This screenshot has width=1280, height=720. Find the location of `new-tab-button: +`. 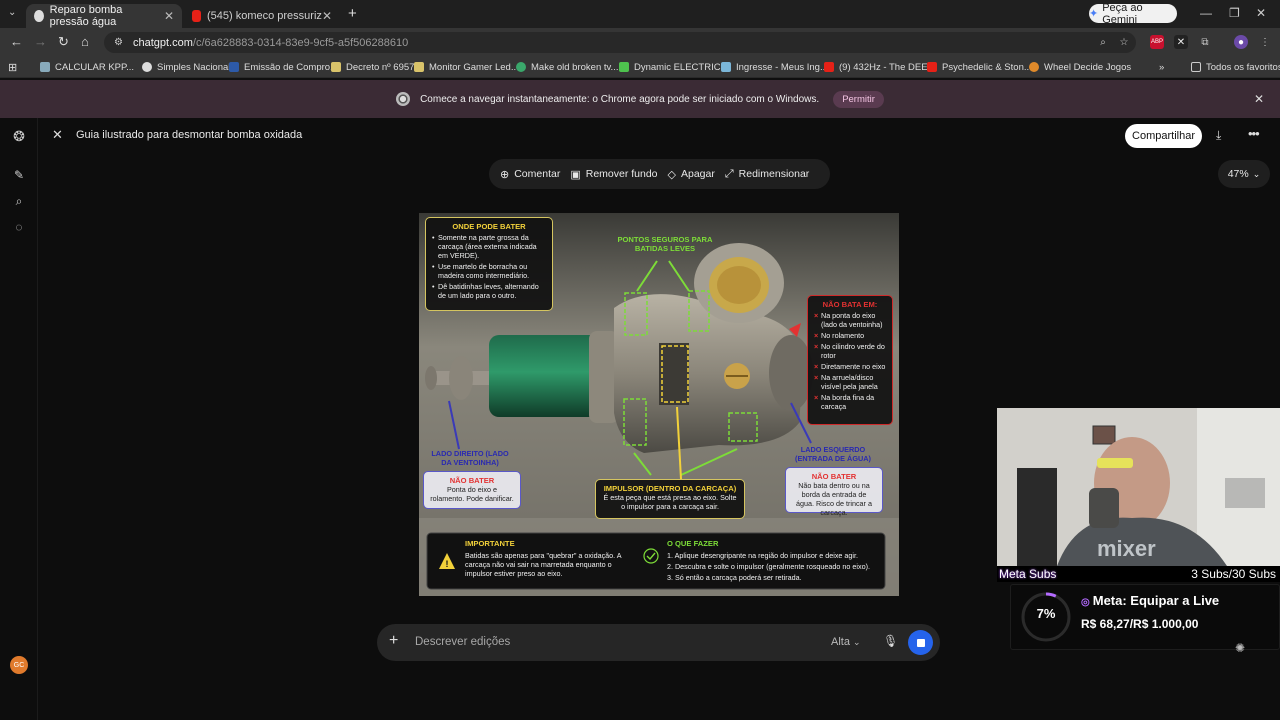

new-tab-button: + is located at coordinates (352, 13).